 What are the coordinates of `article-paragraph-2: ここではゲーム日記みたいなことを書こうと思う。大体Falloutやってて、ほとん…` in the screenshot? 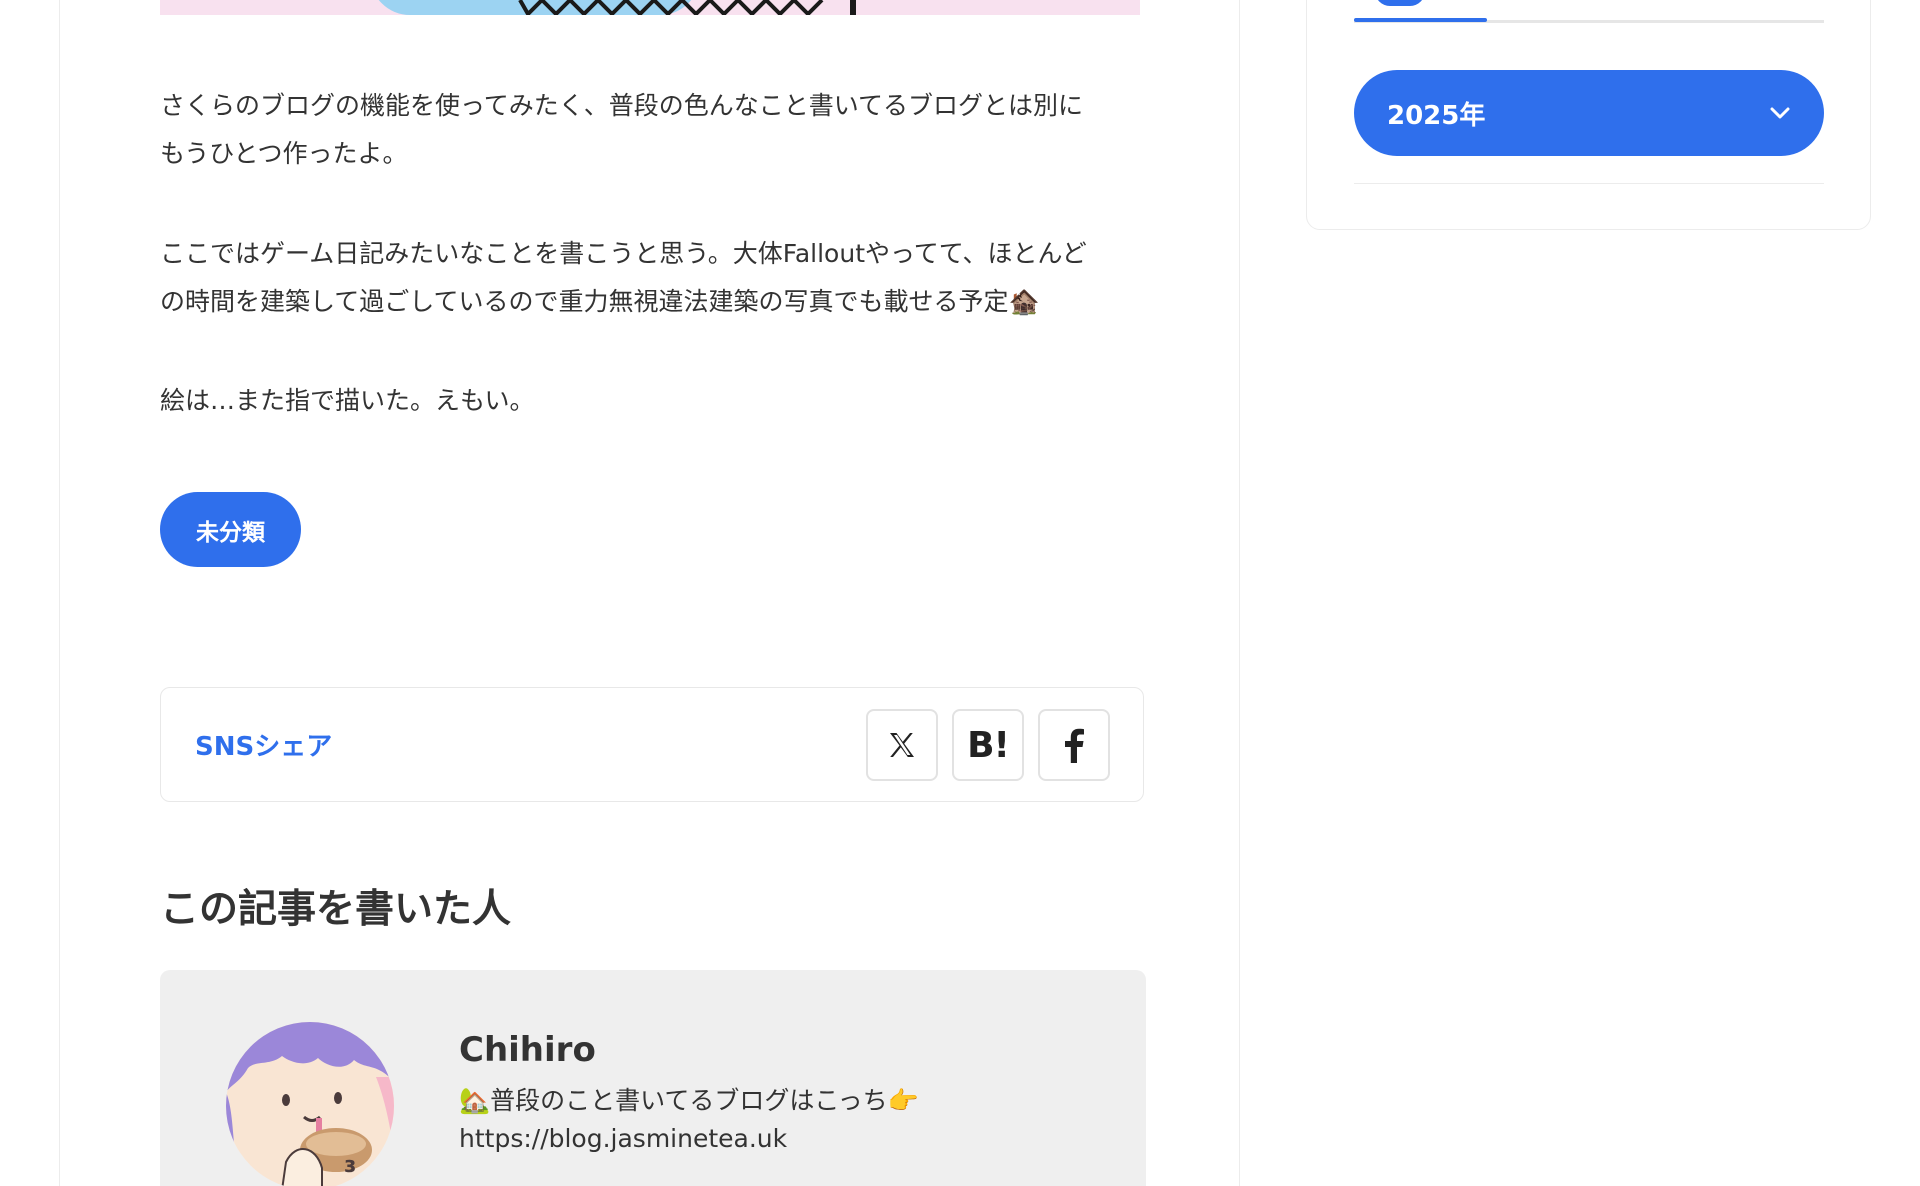 It's located at (655, 278).